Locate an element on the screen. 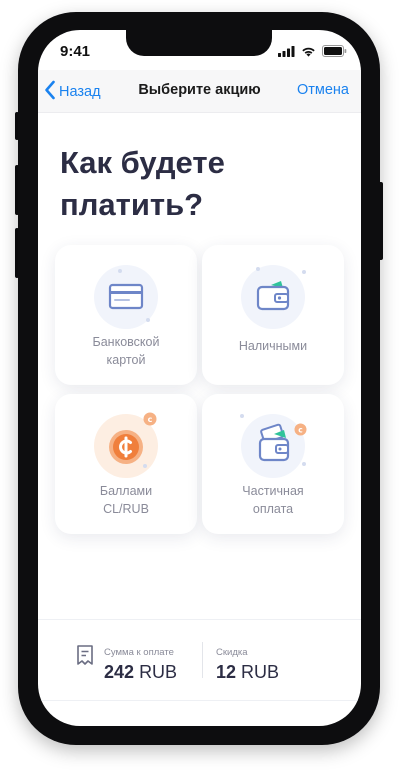 The height and width of the screenshot is (776, 411). wifi-icon is located at coordinates (308, 53).